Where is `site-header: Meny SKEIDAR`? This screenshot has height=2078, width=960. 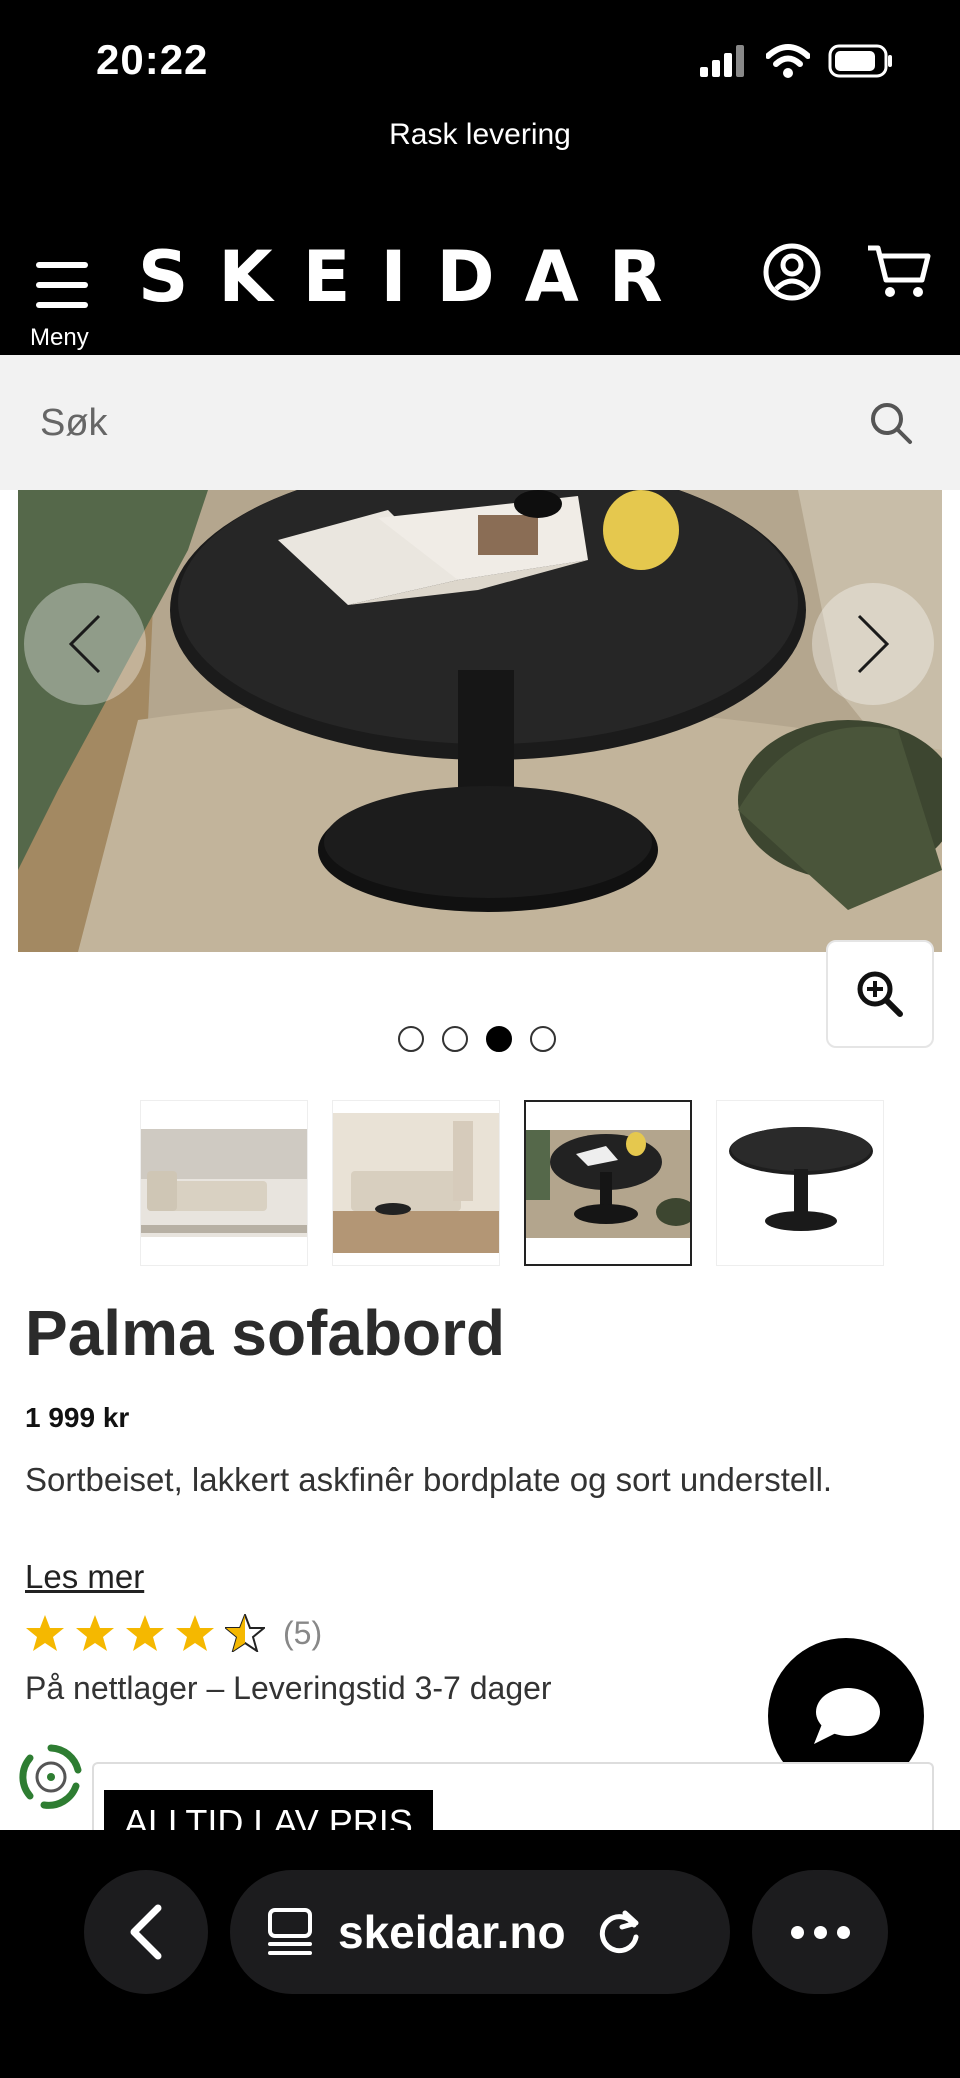
site-header: Meny SKEIDAR is located at coordinates (480, 287).